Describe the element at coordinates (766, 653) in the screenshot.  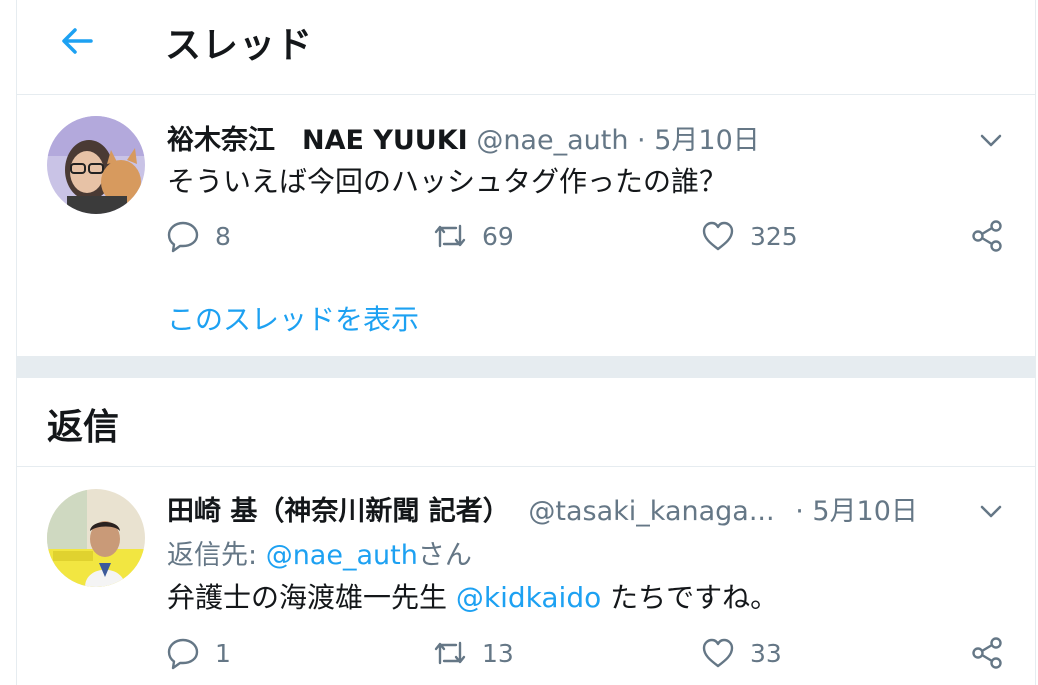
I see `like-count: 33` at that location.